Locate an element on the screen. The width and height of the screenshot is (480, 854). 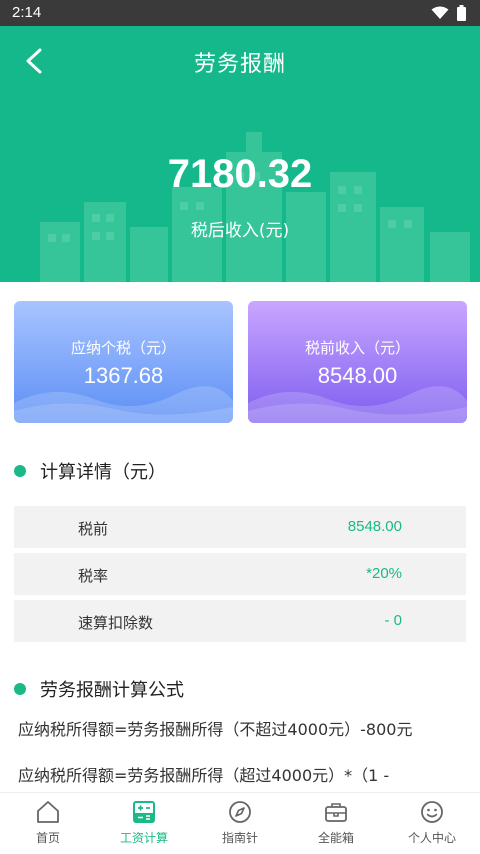
battery-icon is located at coordinates (461, 13).